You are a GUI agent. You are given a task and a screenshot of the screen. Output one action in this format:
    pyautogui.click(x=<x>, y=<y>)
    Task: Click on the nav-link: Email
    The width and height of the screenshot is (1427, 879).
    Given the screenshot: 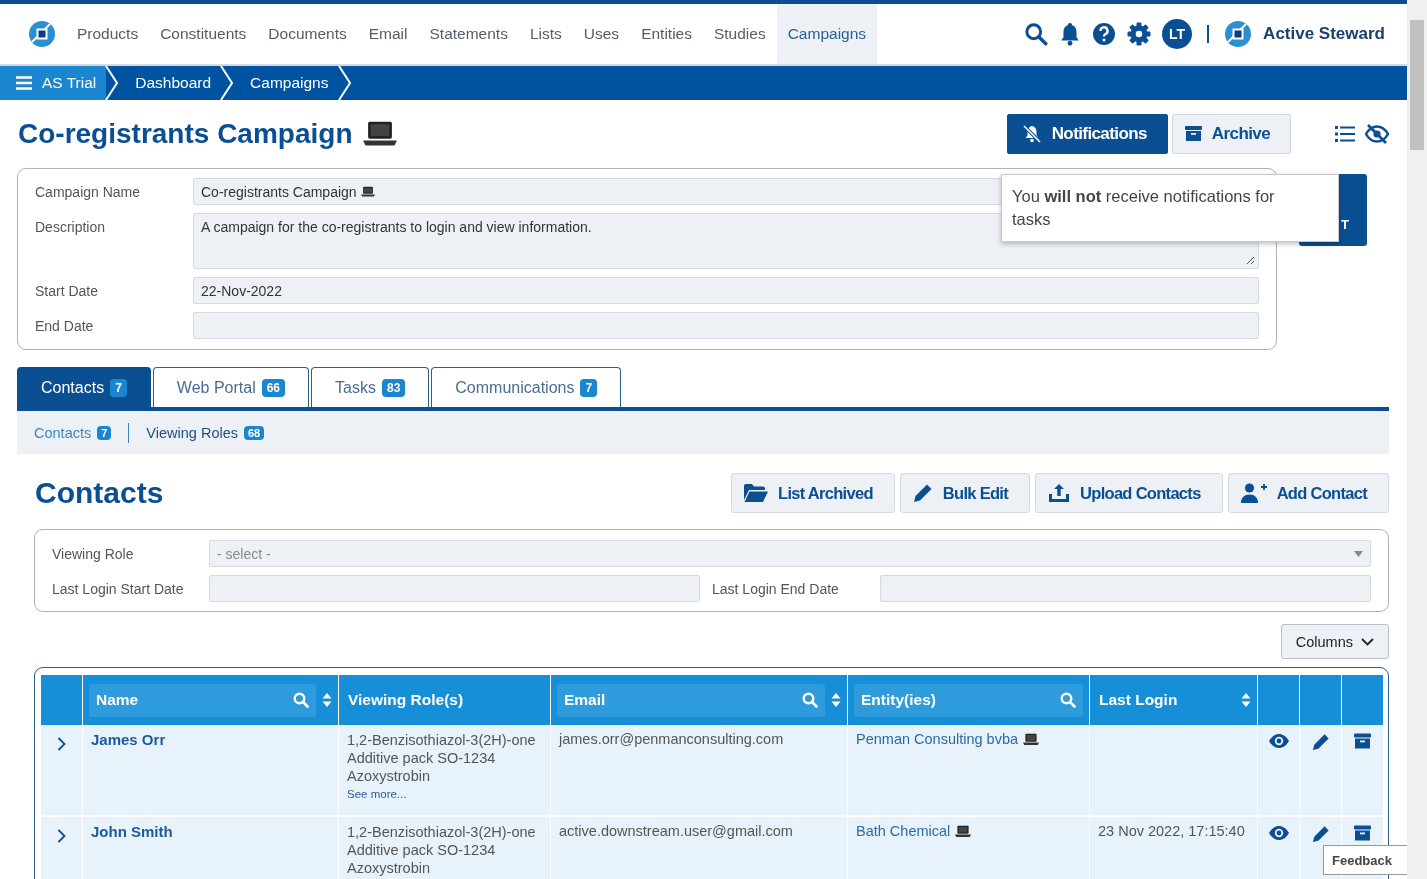 What is the action you would take?
    pyautogui.click(x=388, y=34)
    